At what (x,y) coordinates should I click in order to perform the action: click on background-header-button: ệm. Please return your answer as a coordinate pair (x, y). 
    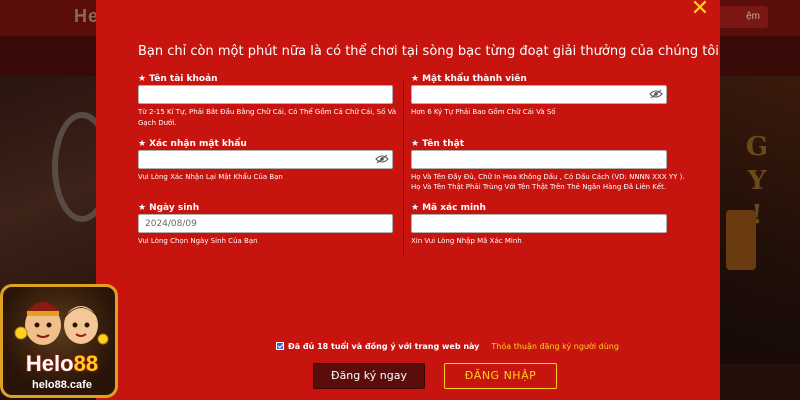
    Looking at the image, I should click on (742, 17).